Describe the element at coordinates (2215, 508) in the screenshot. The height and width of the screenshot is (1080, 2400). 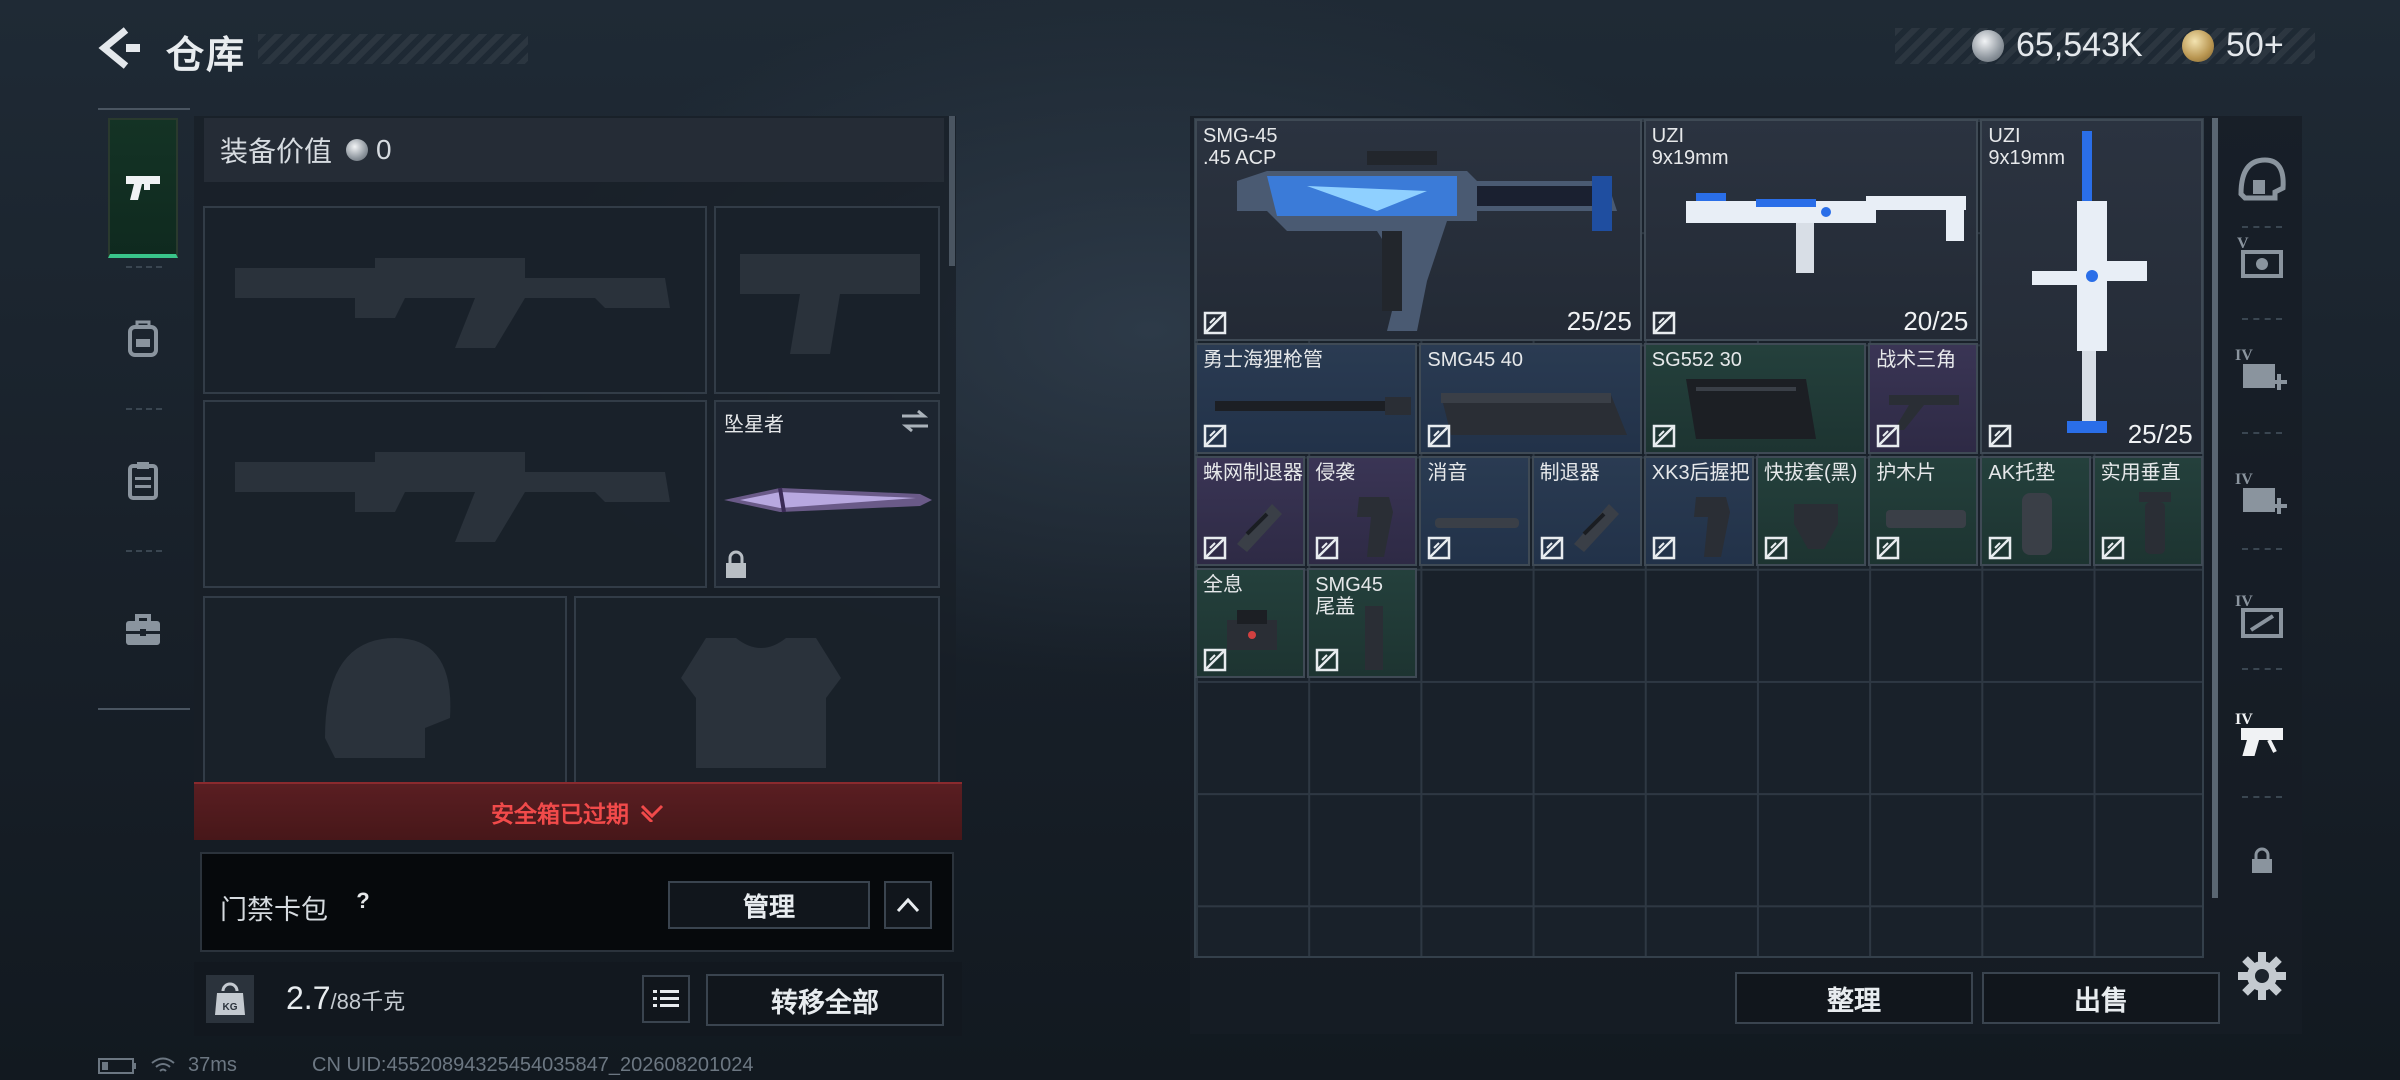
I see `storage-scrollbar` at that location.